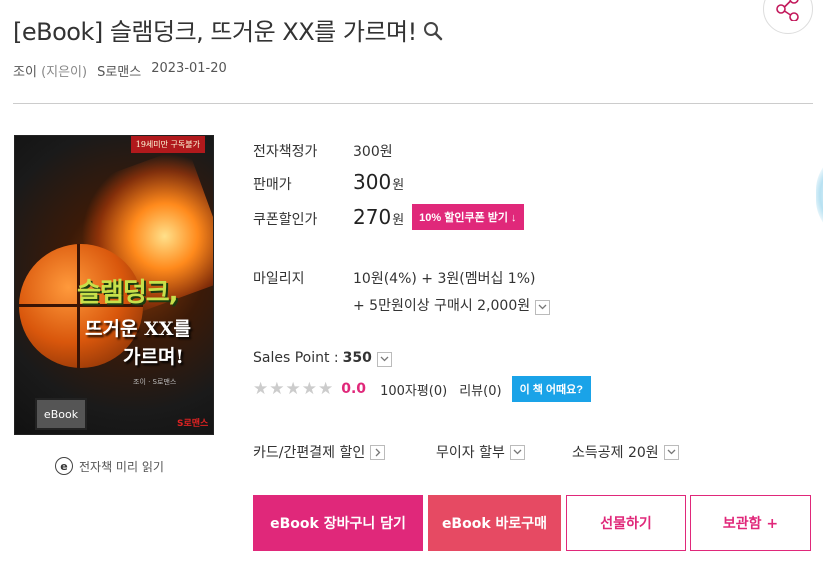 The height and width of the screenshot is (564, 823). Describe the element at coordinates (61, 414) in the screenshot. I see `ebook-badge: eBook` at that location.